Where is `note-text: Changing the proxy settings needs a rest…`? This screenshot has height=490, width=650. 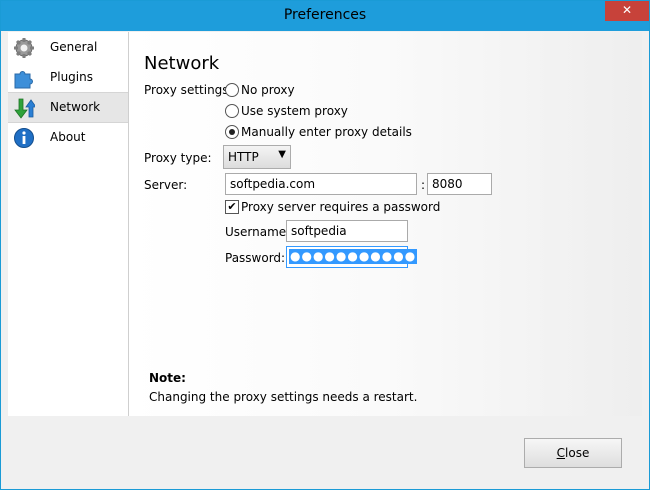 note-text: Changing the proxy settings needs a rest… is located at coordinates (283, 397).